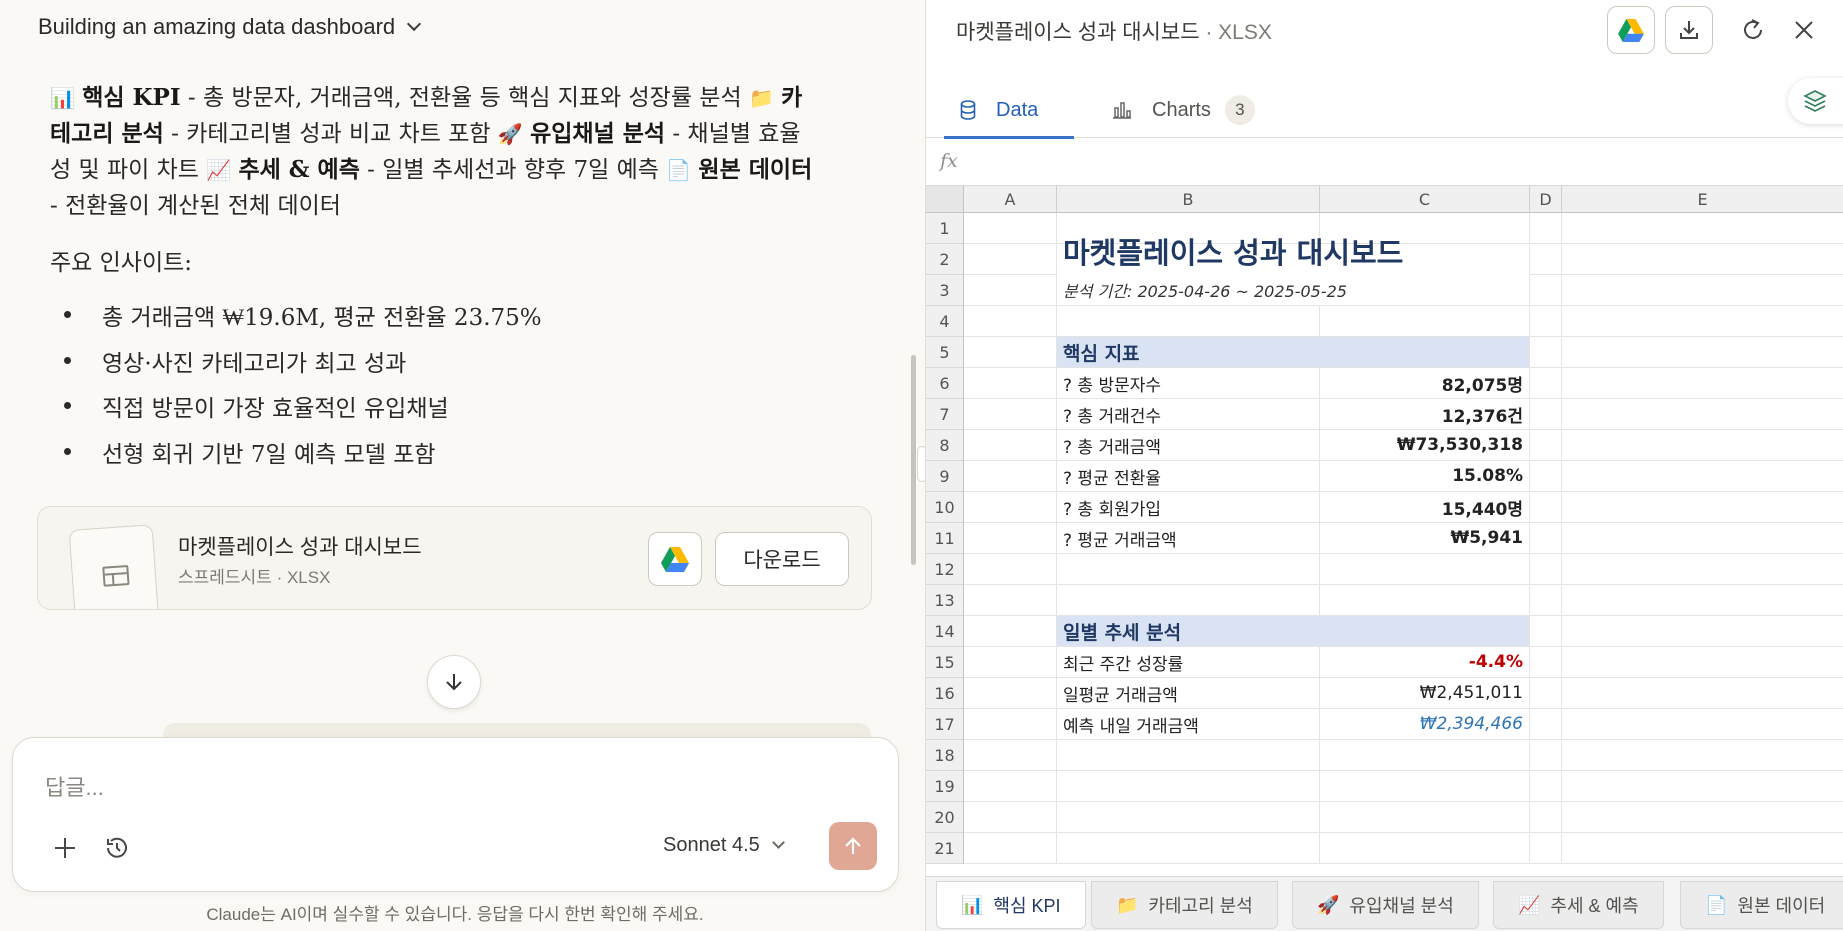  I want to click on row-header: 20, so click(945, 817).